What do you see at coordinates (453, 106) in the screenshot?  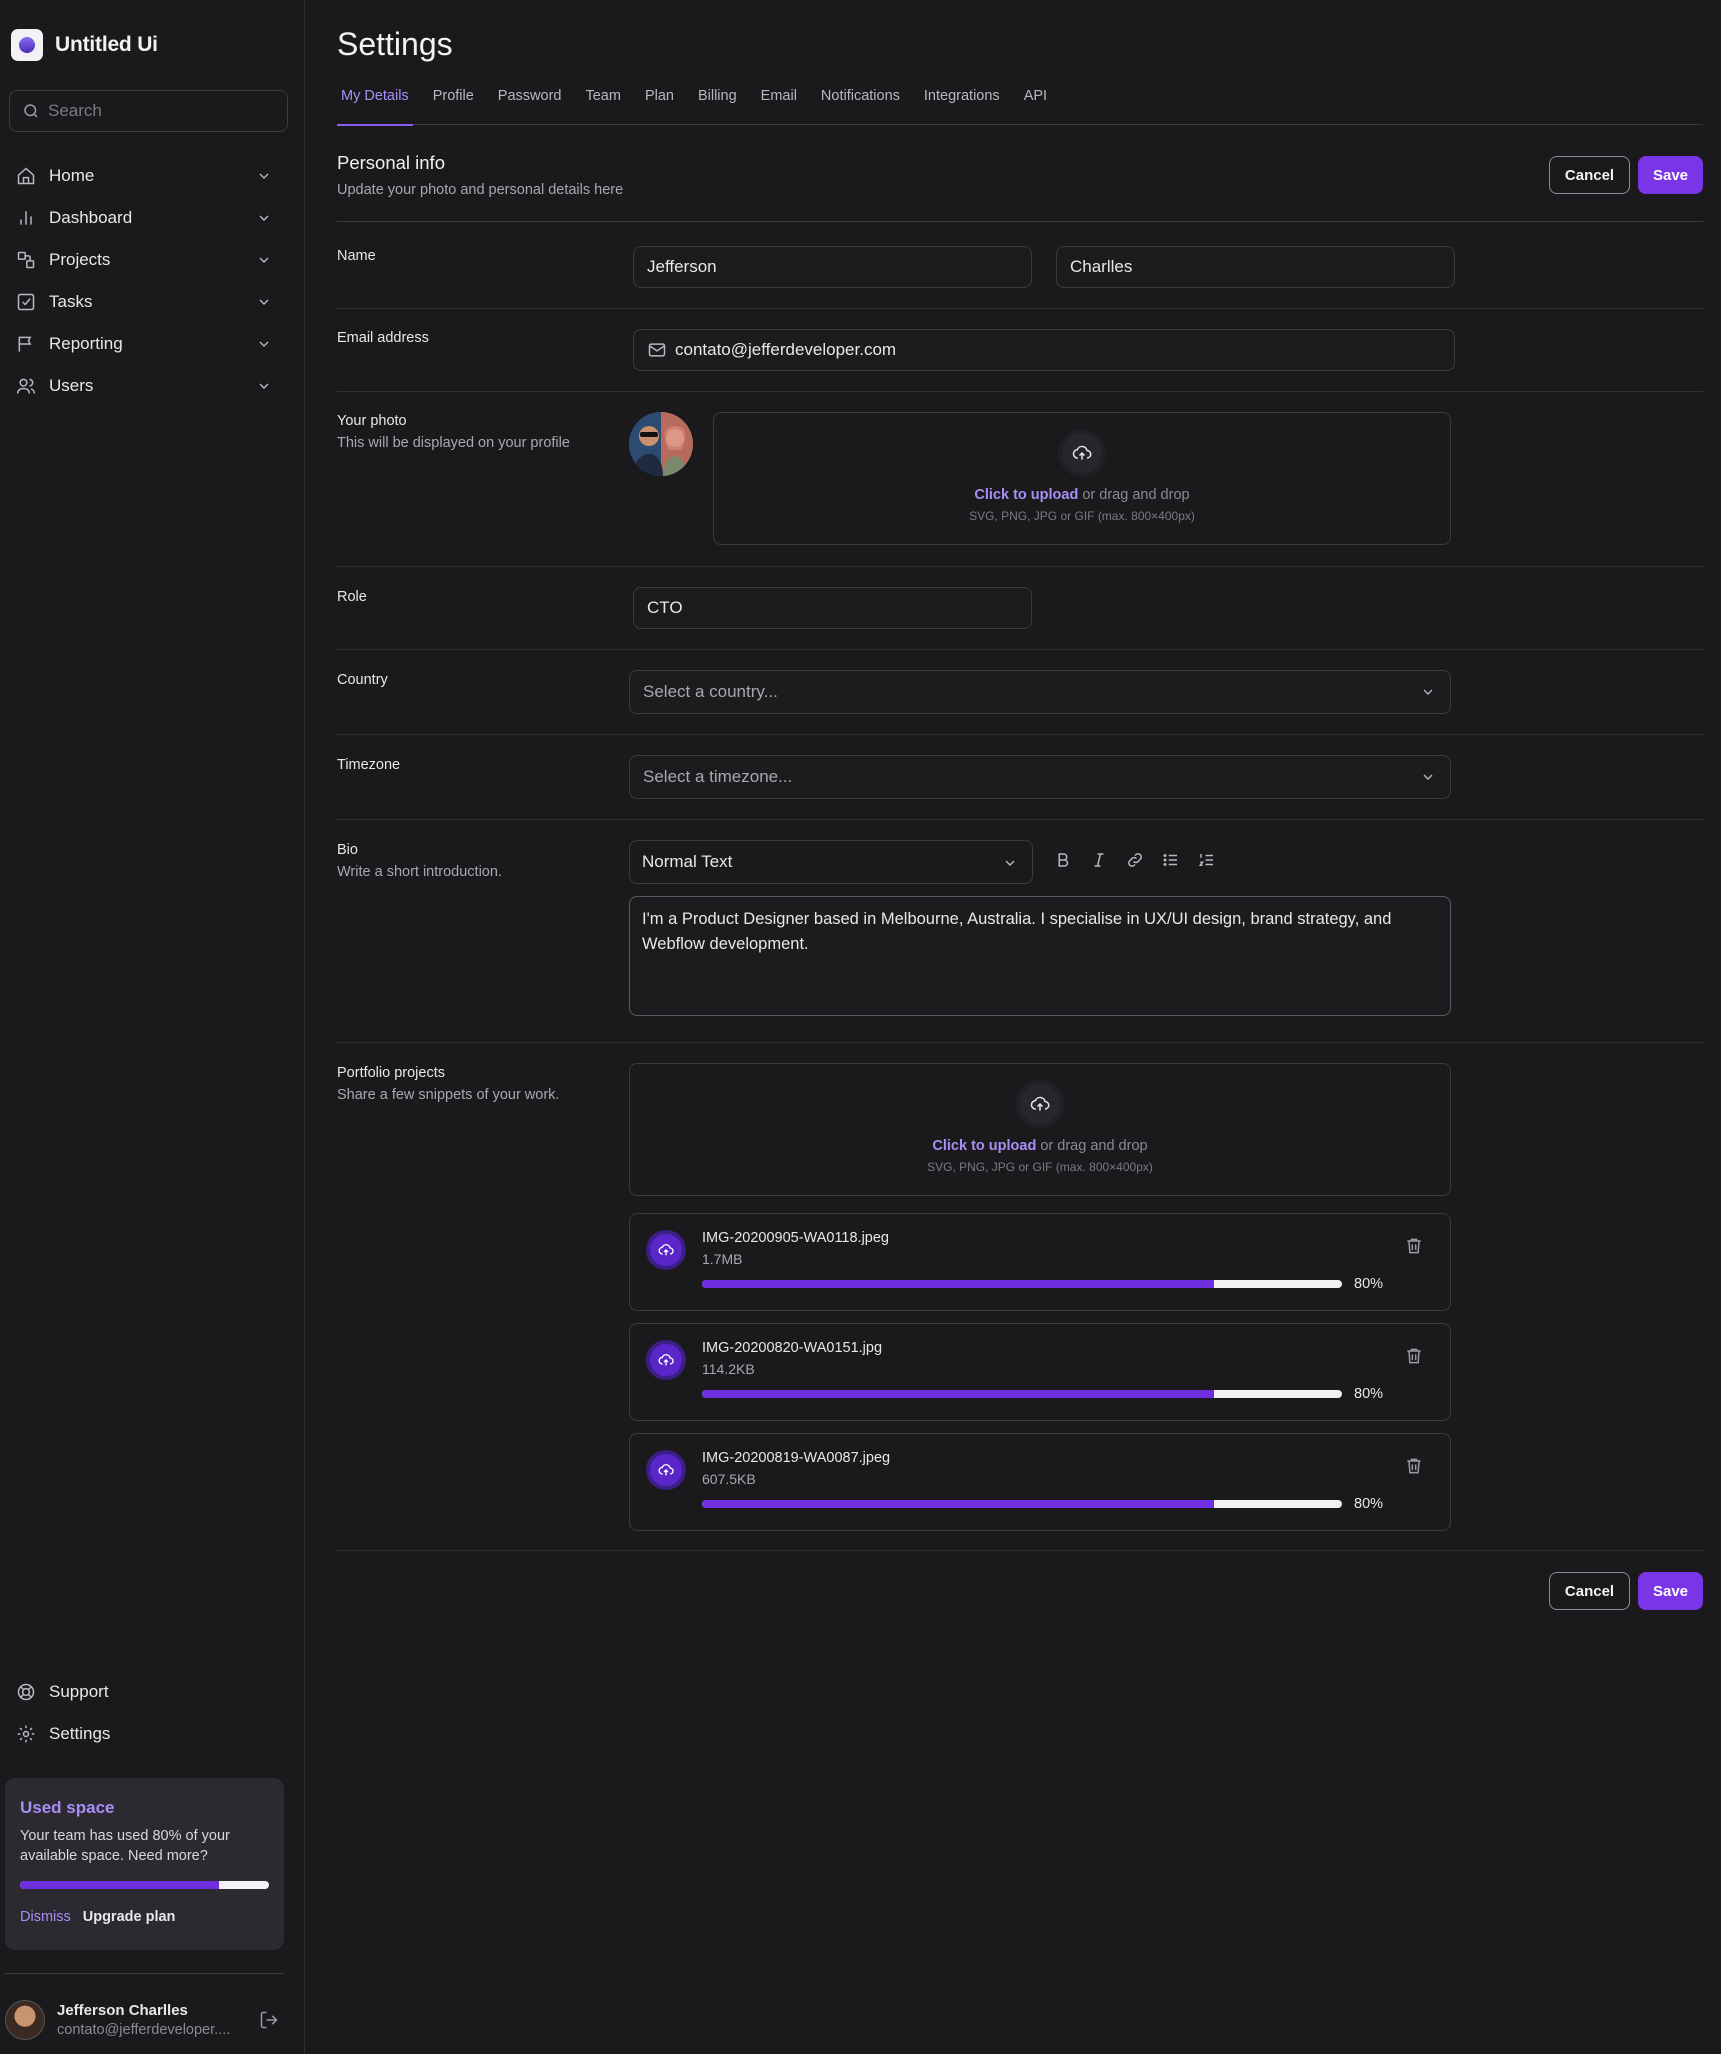 I see `tab-profile: Profile` at bounding box center [453, 106].